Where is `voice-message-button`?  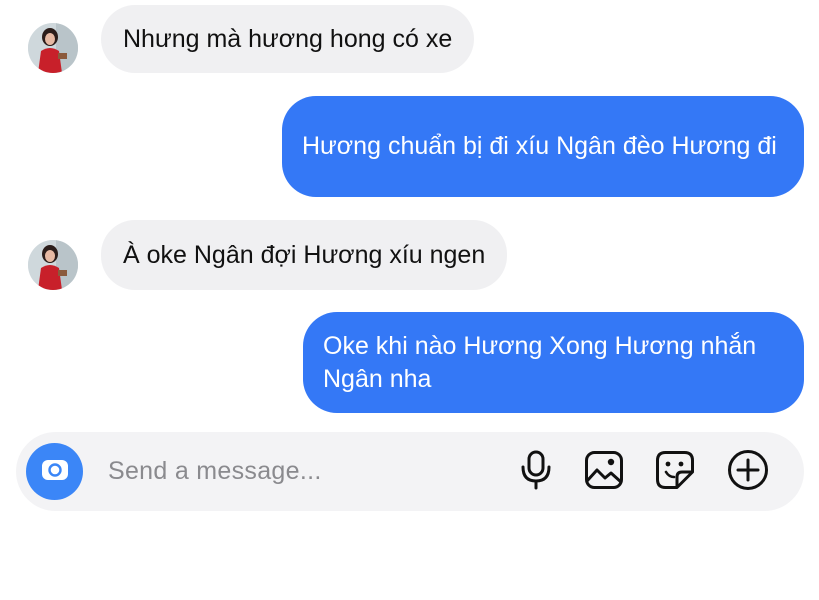
voice-message-button is located at coordinates (536, 472).